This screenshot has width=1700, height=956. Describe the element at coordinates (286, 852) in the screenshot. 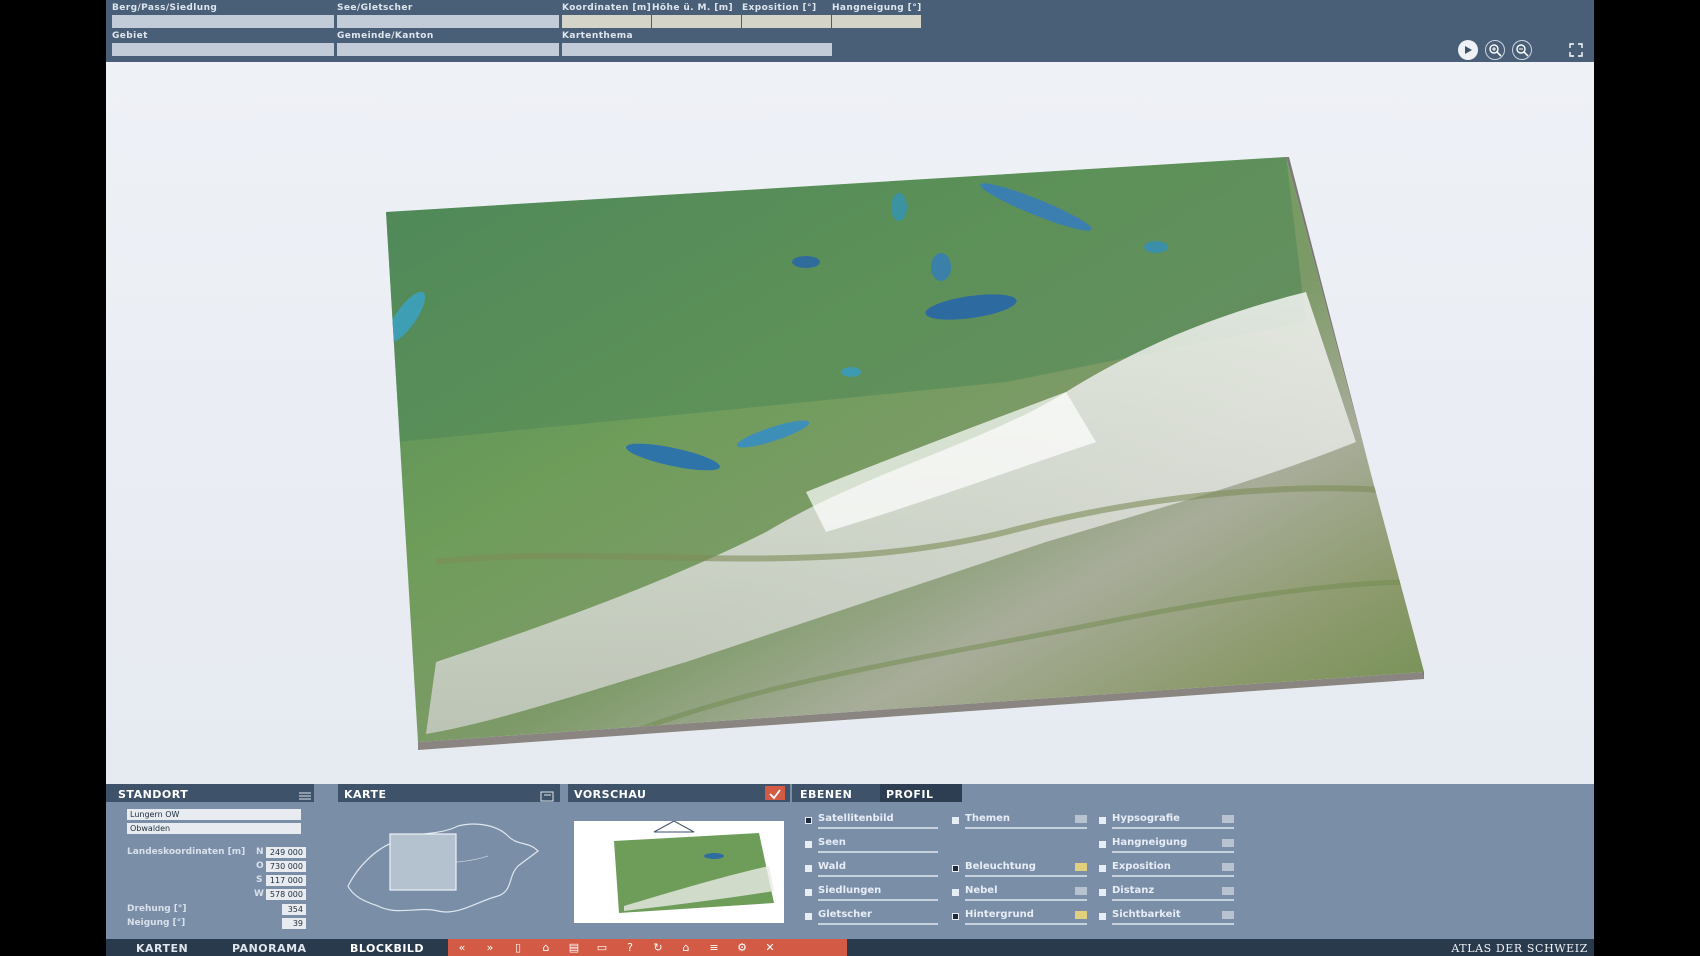

I see `n-value: 249 000` at that location.